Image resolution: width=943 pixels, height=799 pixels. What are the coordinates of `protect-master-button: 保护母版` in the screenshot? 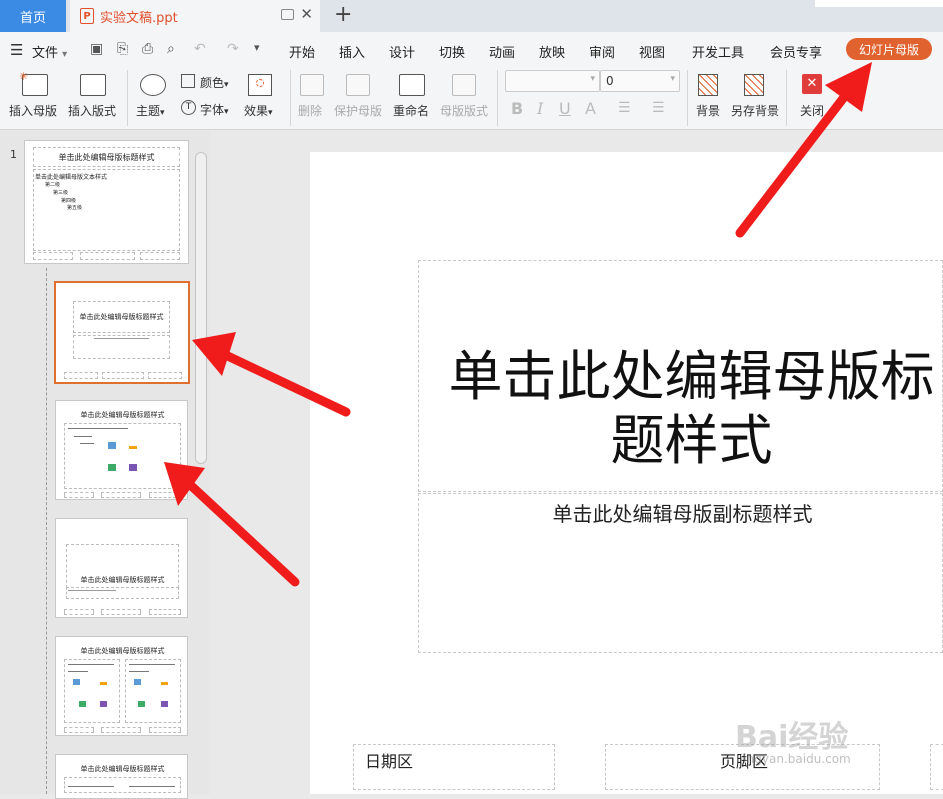 It's located at (358, 110).